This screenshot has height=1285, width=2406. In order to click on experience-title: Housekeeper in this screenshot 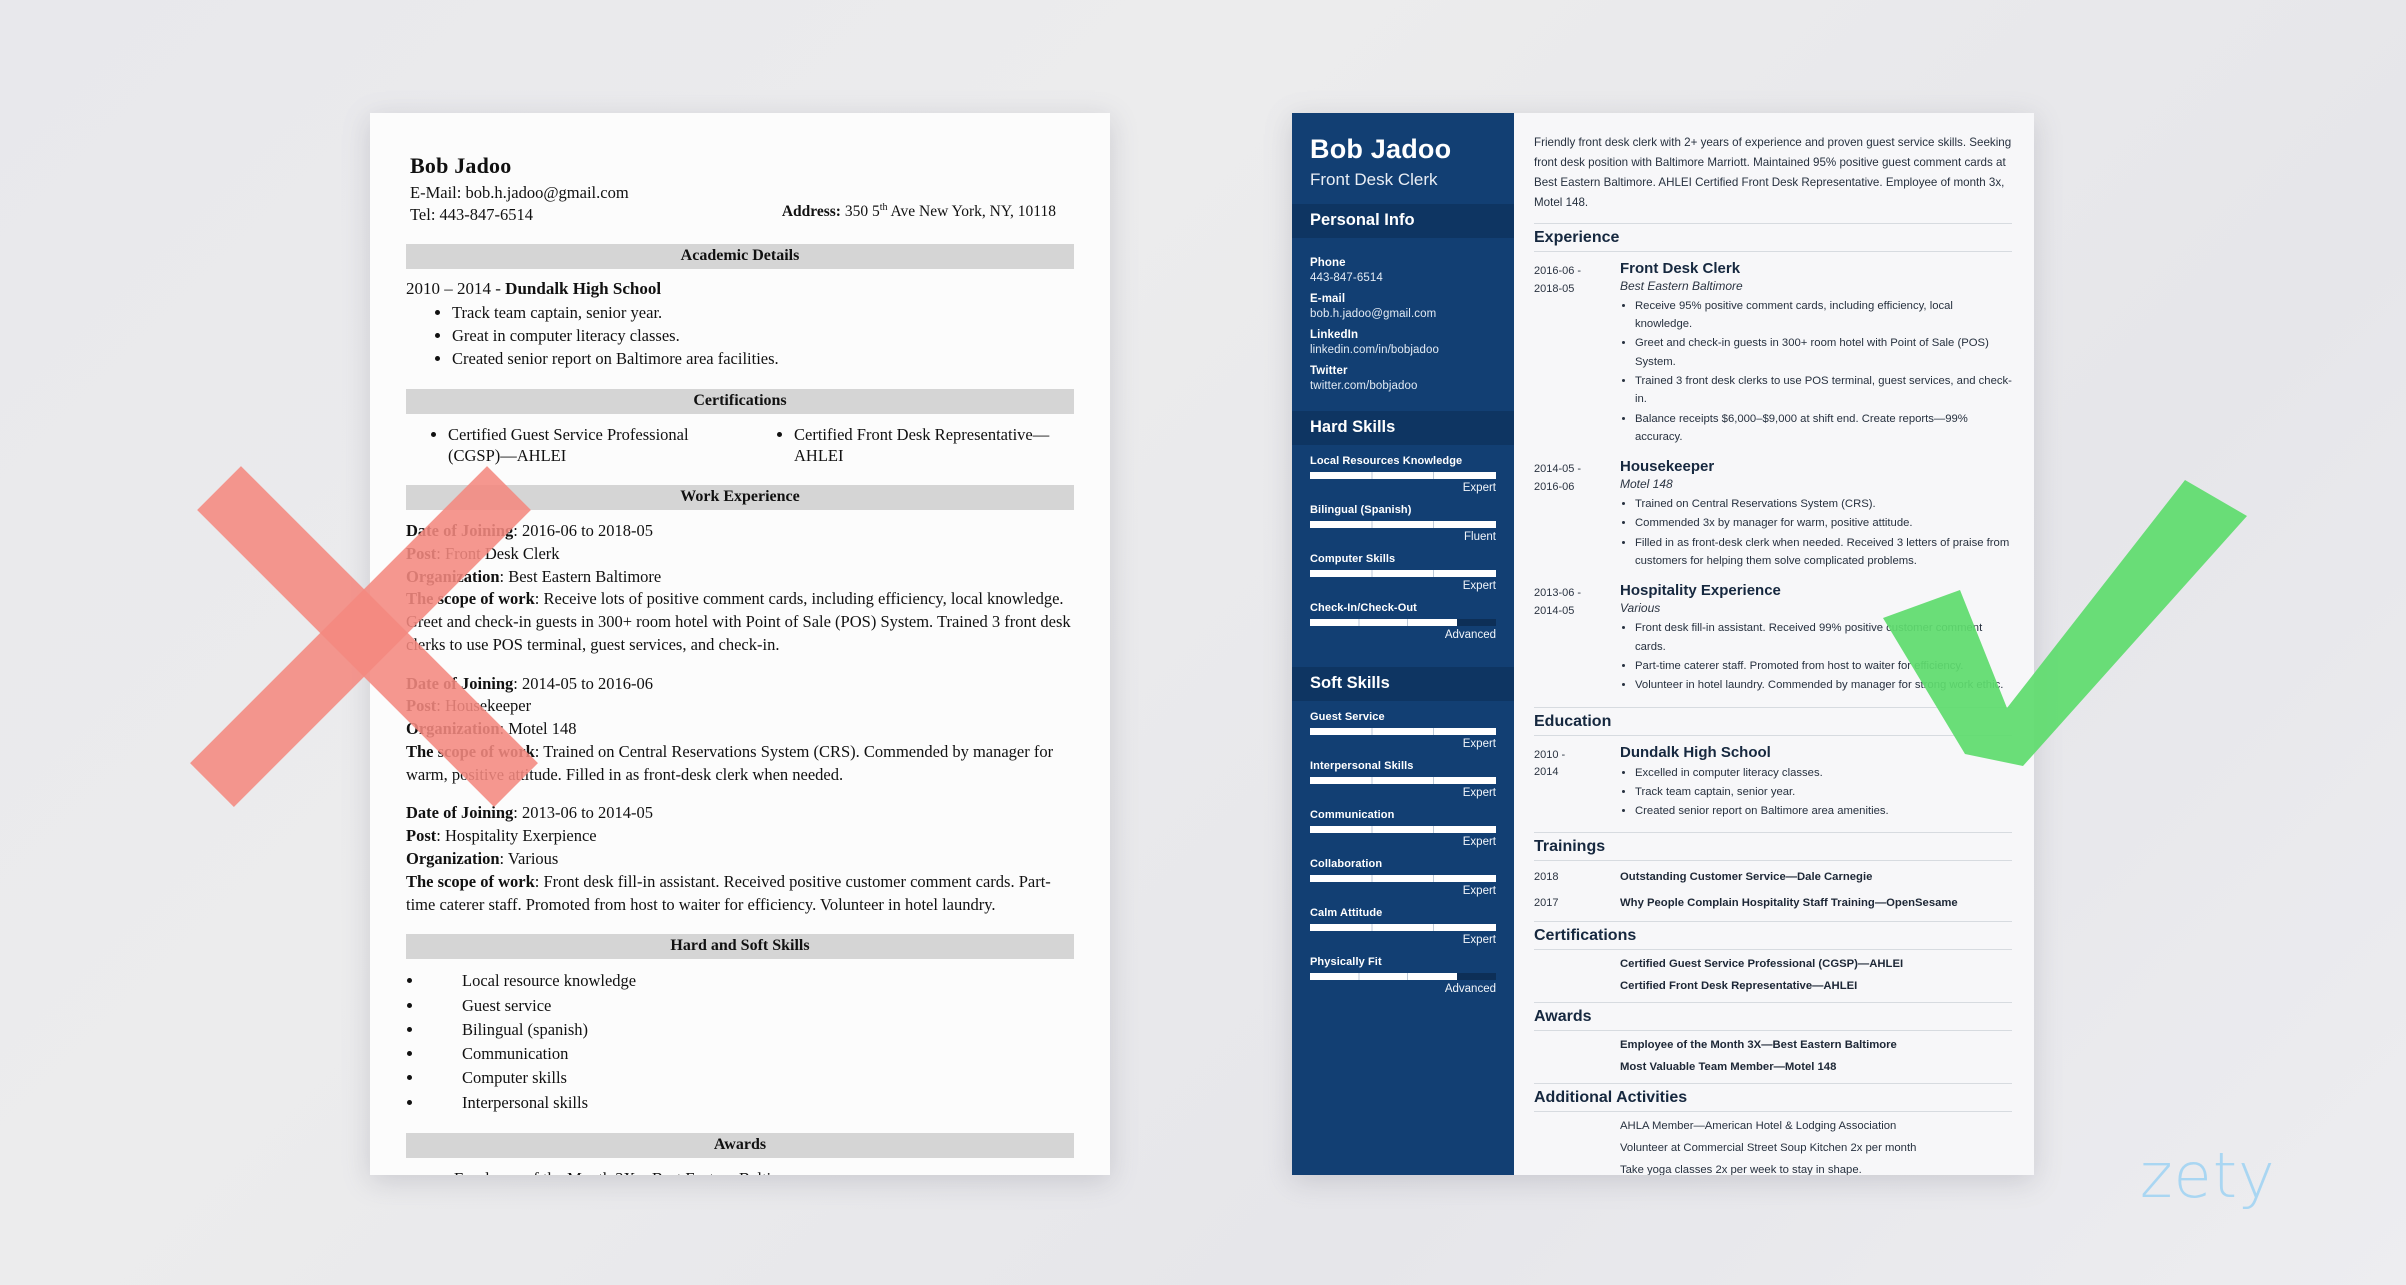, I will do `click(1667, 467)`.